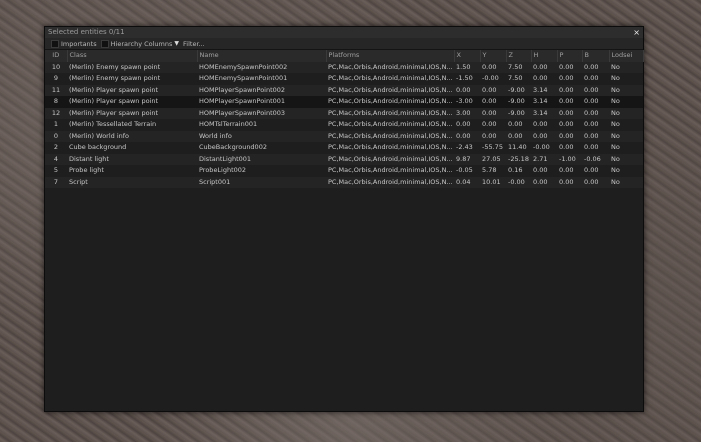 This screenshot has height=442, width=701. Describe the element at coordinates (139, 43) in the screenshot. I see `hierarchy-columns-dropdown: Hierarchy Columns ▼` at that location.